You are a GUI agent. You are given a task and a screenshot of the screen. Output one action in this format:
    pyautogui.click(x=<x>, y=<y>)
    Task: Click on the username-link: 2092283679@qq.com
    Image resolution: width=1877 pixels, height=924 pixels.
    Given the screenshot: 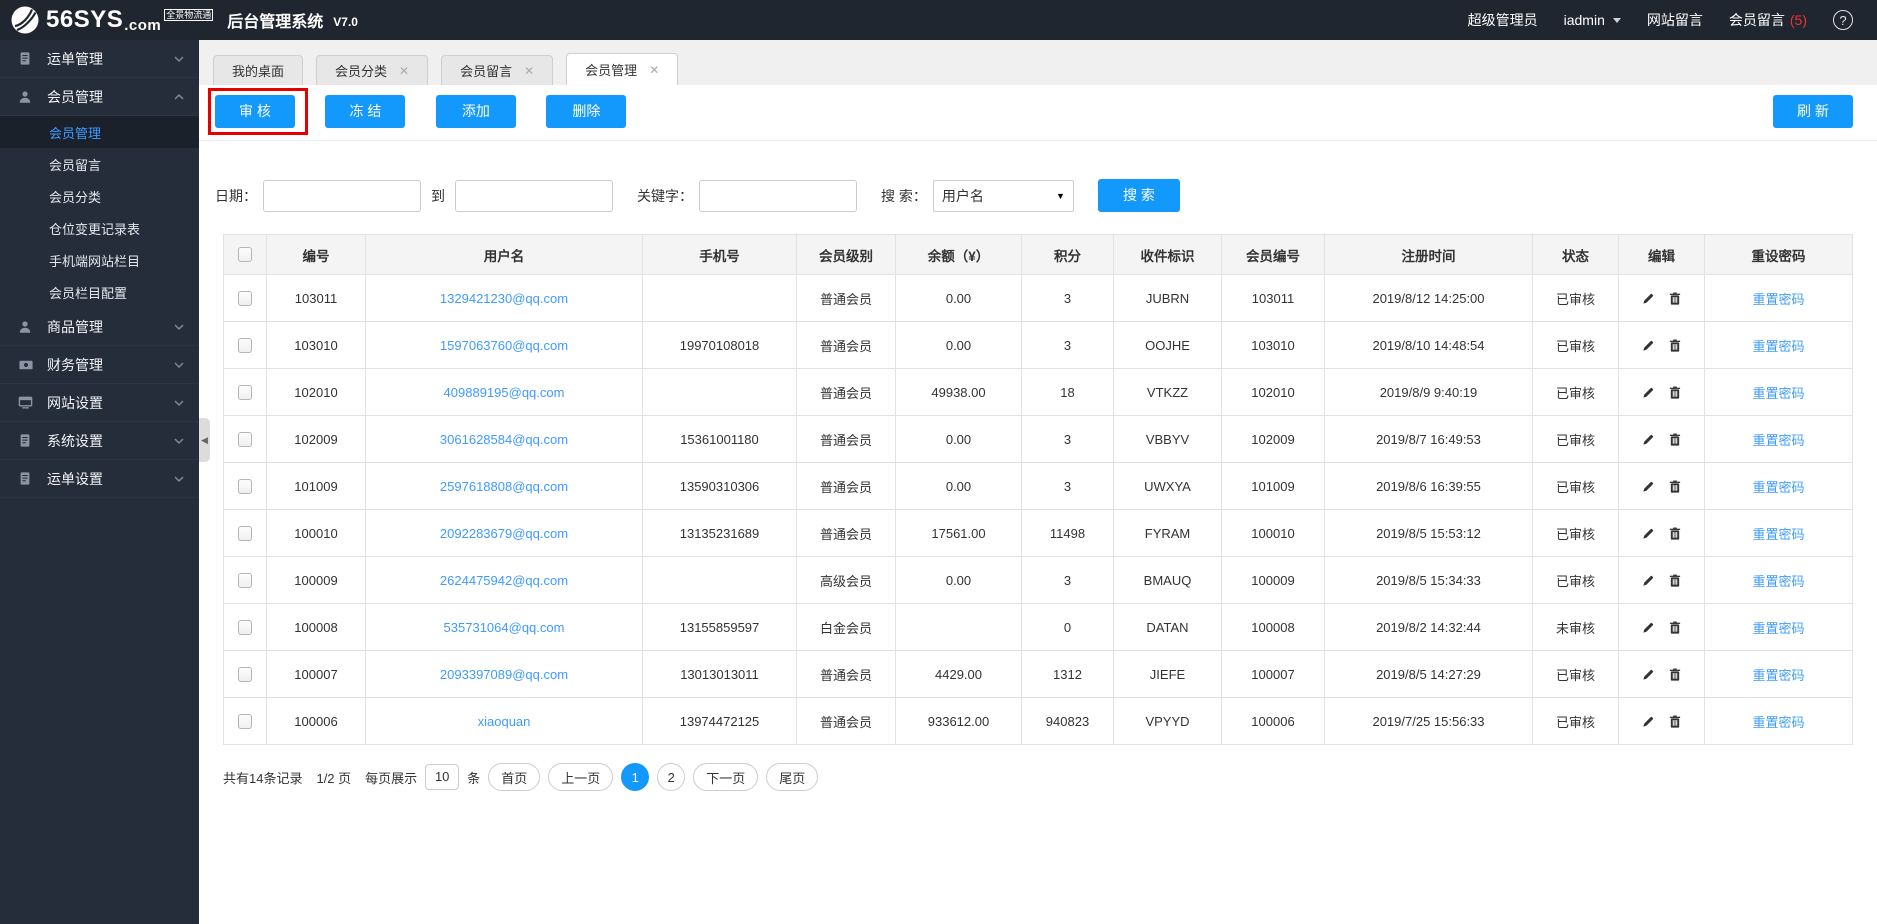 What is the action you would take?
    pyautogui.click(x=504, y=533)
    